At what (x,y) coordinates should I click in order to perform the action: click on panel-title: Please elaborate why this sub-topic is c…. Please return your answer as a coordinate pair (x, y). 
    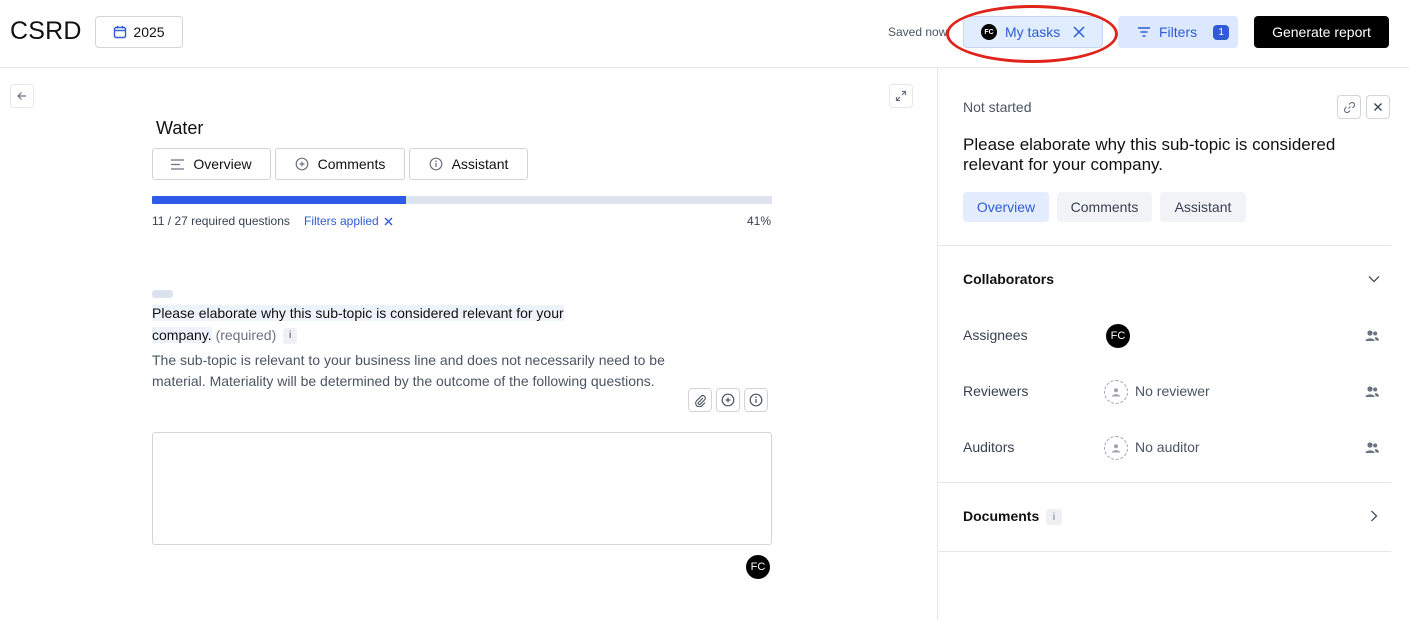
    Looking at the image, I should click on (1149, 154).